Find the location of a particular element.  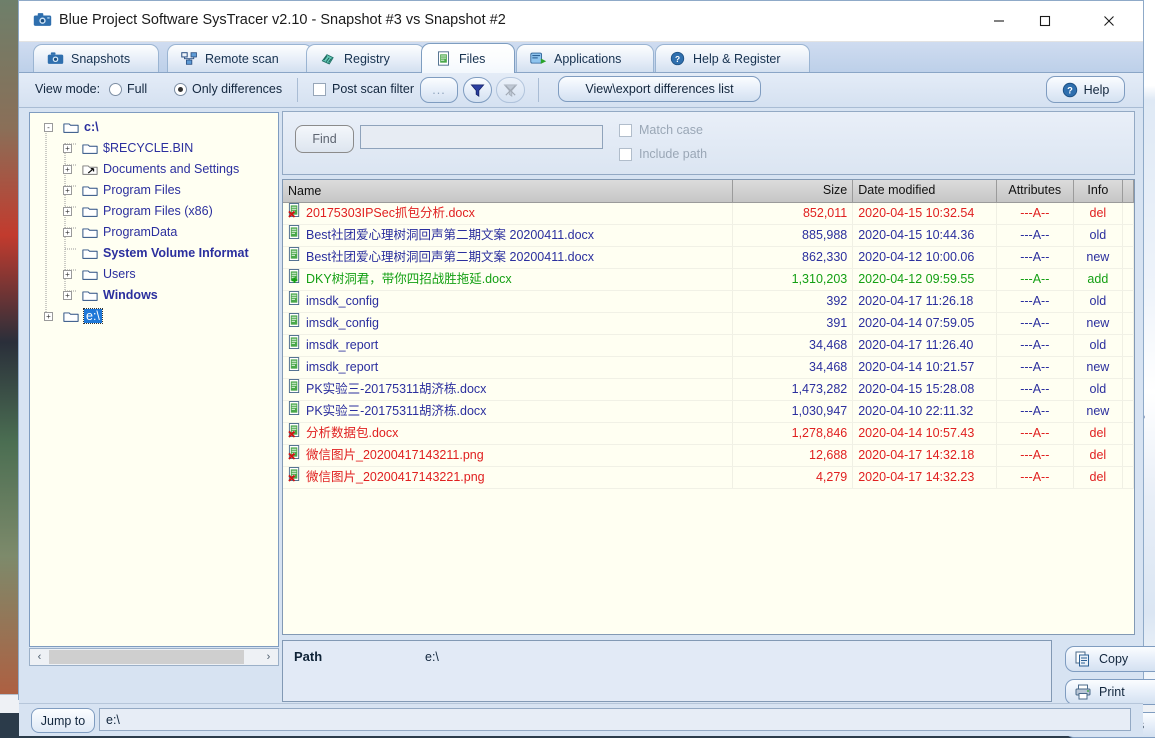

cell-info: add is located at coordinates (1099, 279).